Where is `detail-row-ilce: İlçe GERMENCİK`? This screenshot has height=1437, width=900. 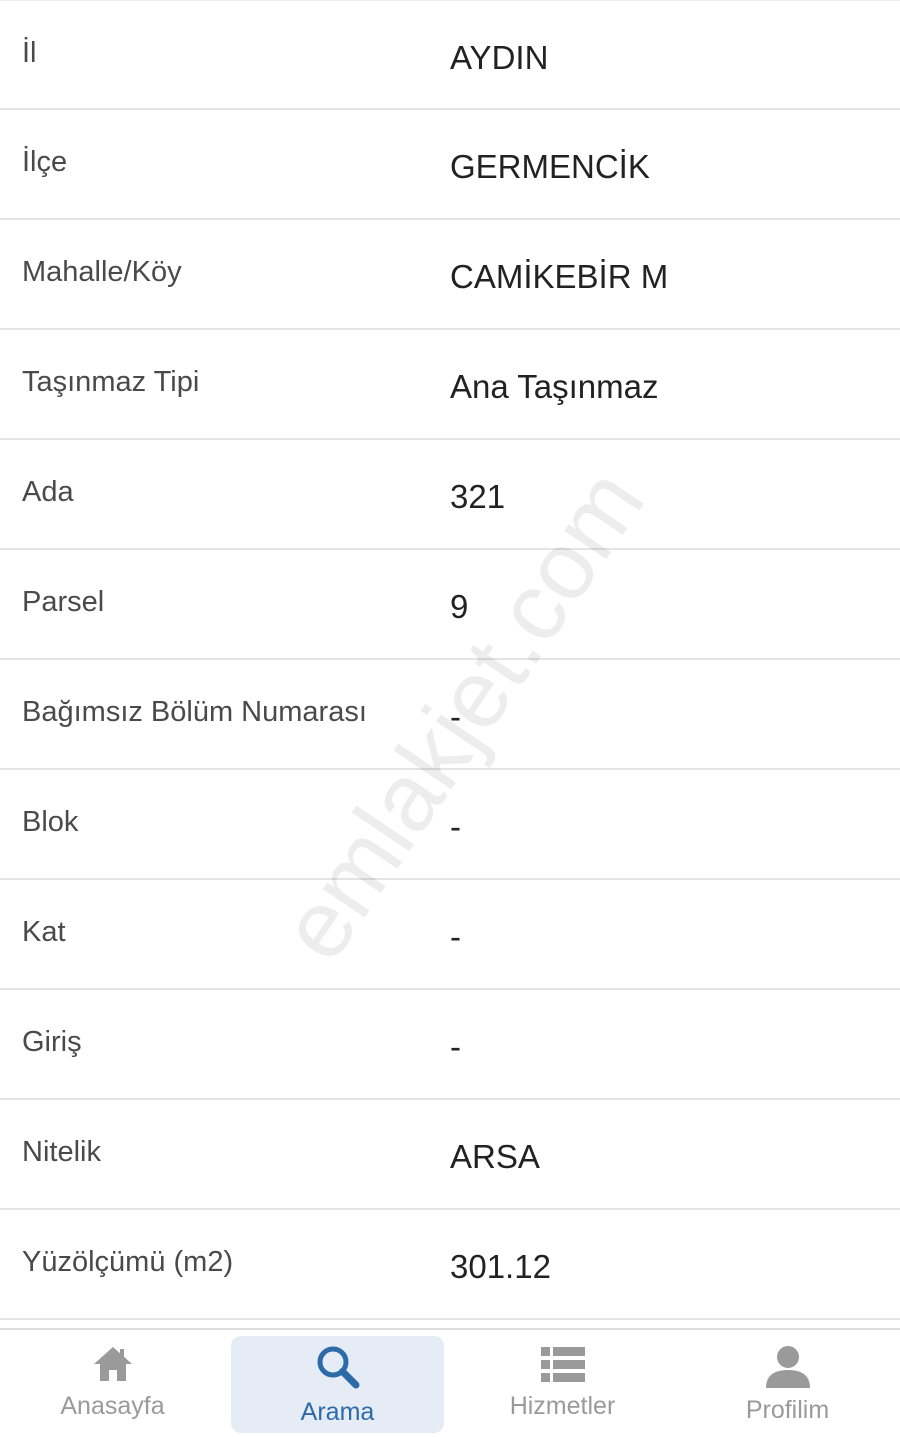 detail-row-ilce: İlçe GERMENCİK is located at coordinates (450, 165).